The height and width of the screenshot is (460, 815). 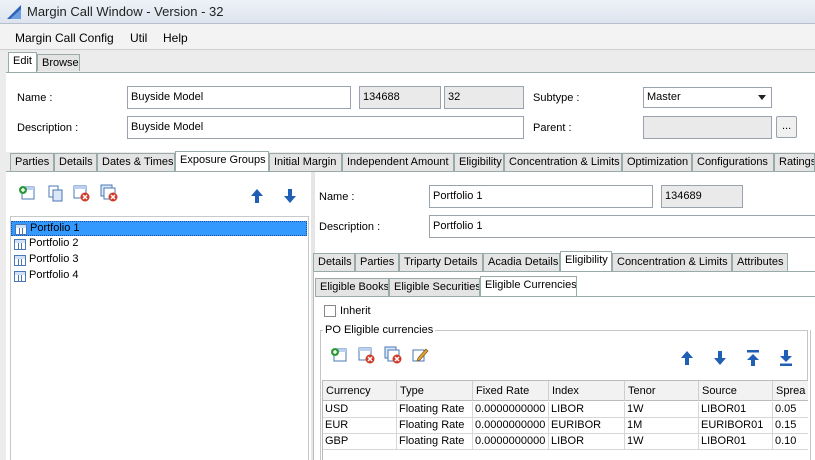 I want to click on tree-item-portfolio-1: Portfolio 1, so click(x=159, y=228).